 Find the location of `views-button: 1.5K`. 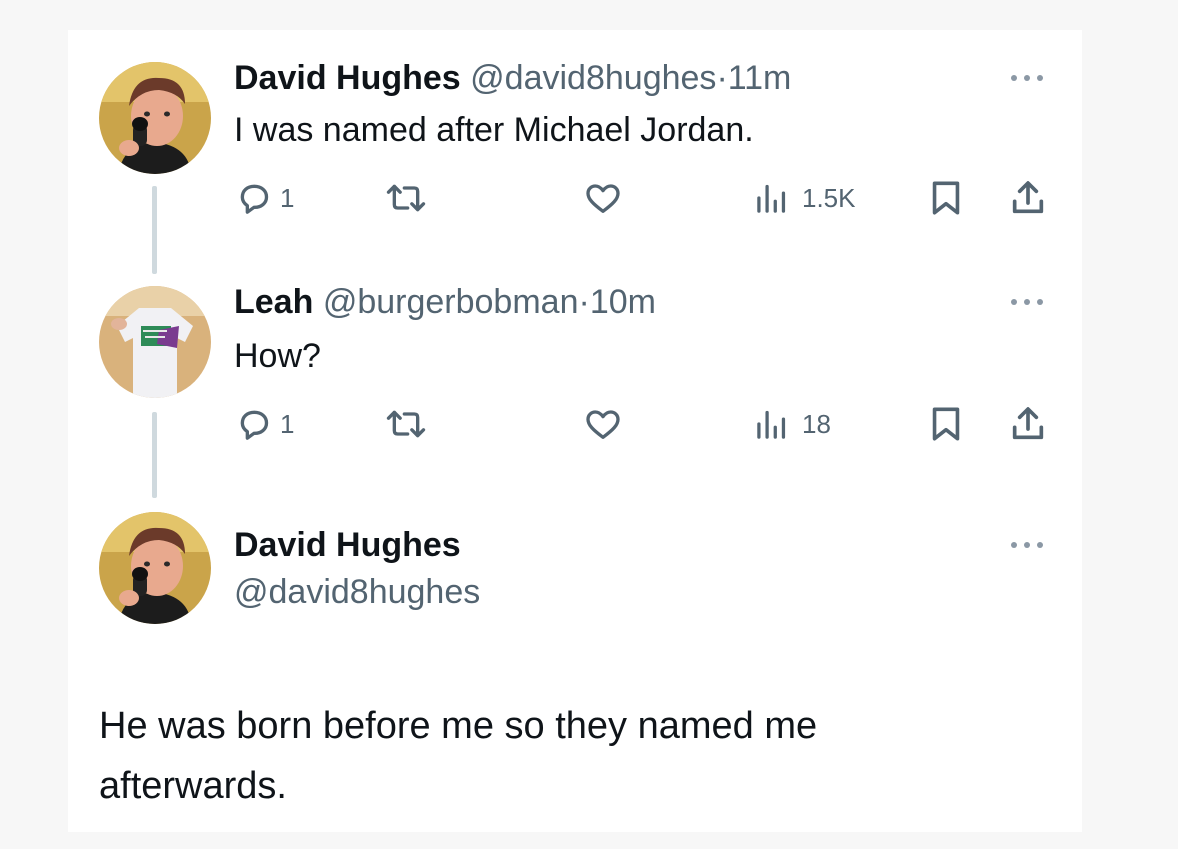

views-button: 1.5K is located at coordinates (805, 198).